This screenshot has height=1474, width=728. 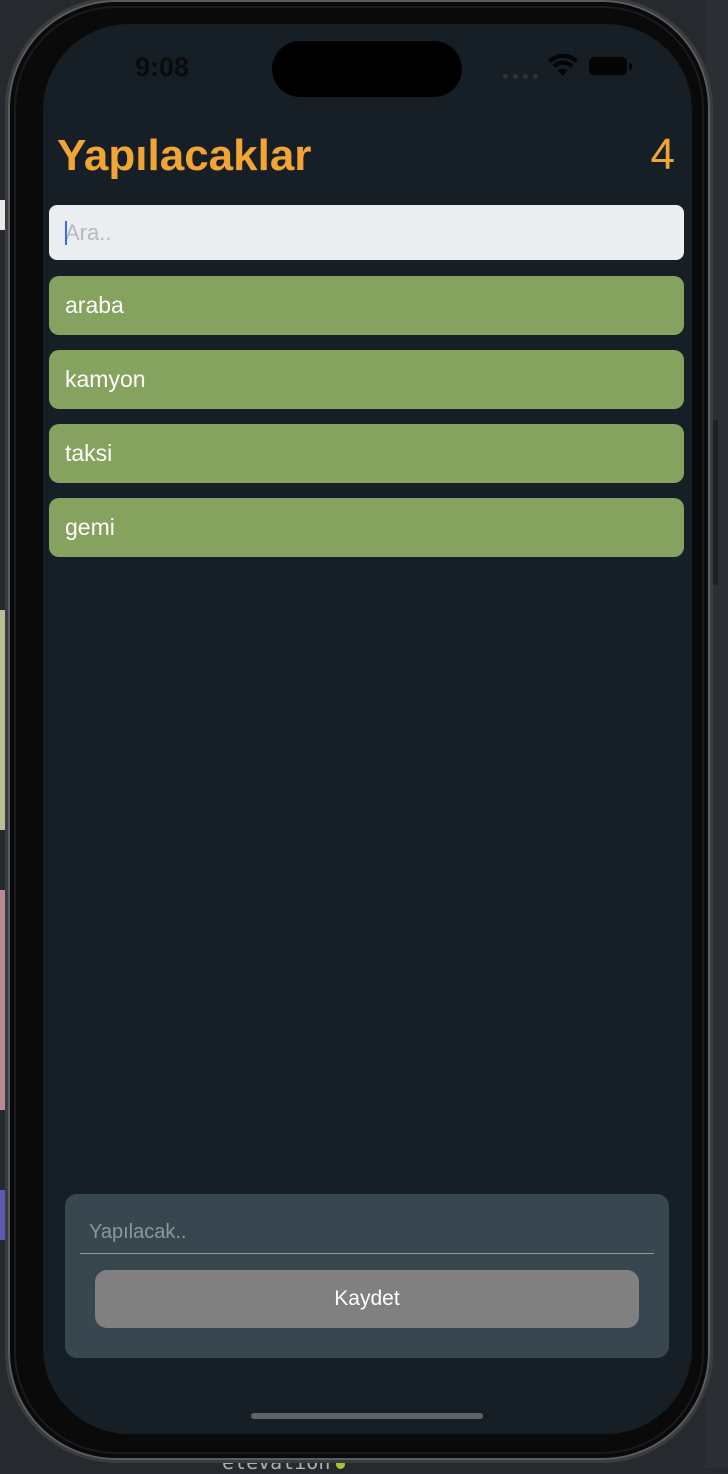 I want to click on todo-item: taksi, so click(x=366, y=453).